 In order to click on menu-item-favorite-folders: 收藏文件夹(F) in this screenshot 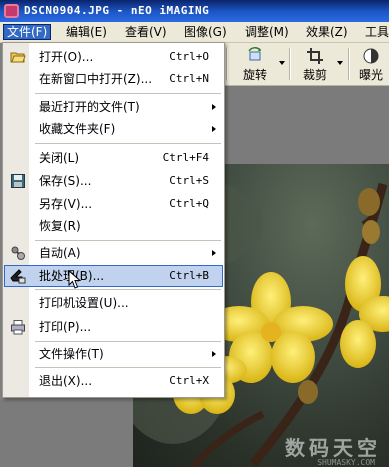, I will do `click(113, 129)`.